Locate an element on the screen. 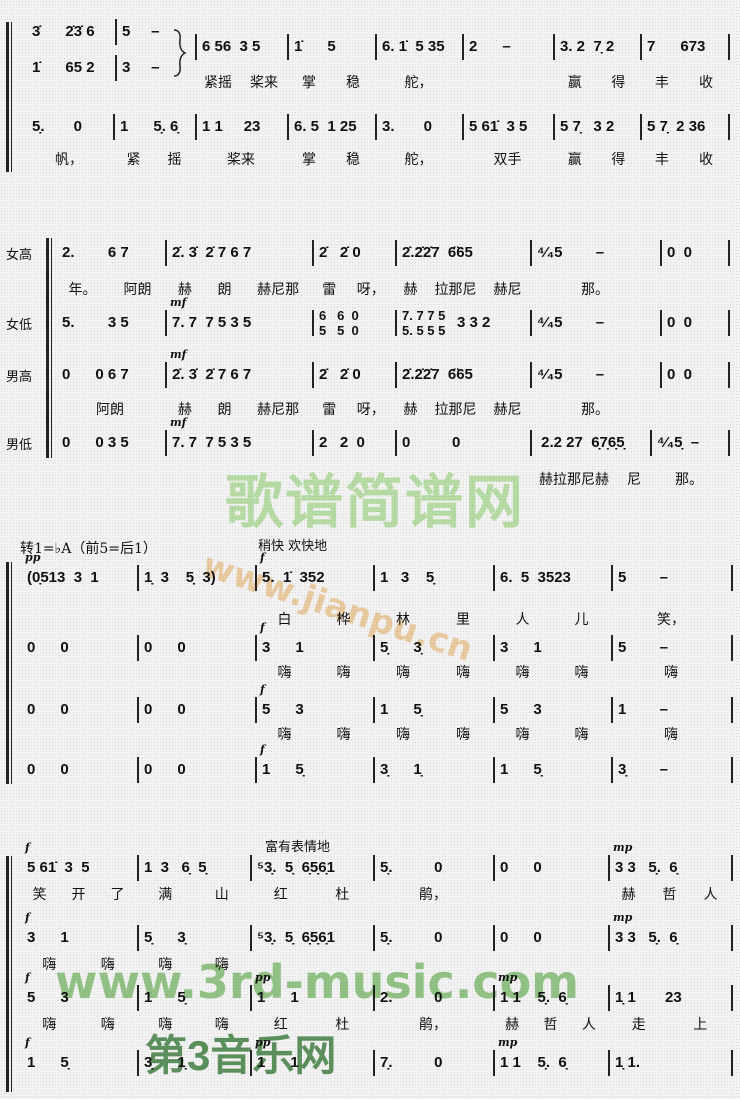 This screenshot has height=1099, width=740. lyric-cell: 阿朗 is located at coordinates (110, 410).